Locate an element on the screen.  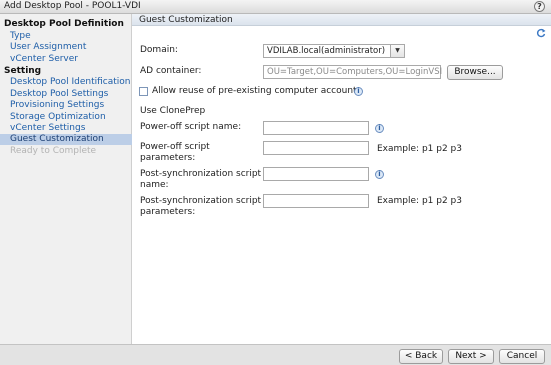
postsync-params-example: Example: p1 p2 p3 is located at coordinates (419, 201).